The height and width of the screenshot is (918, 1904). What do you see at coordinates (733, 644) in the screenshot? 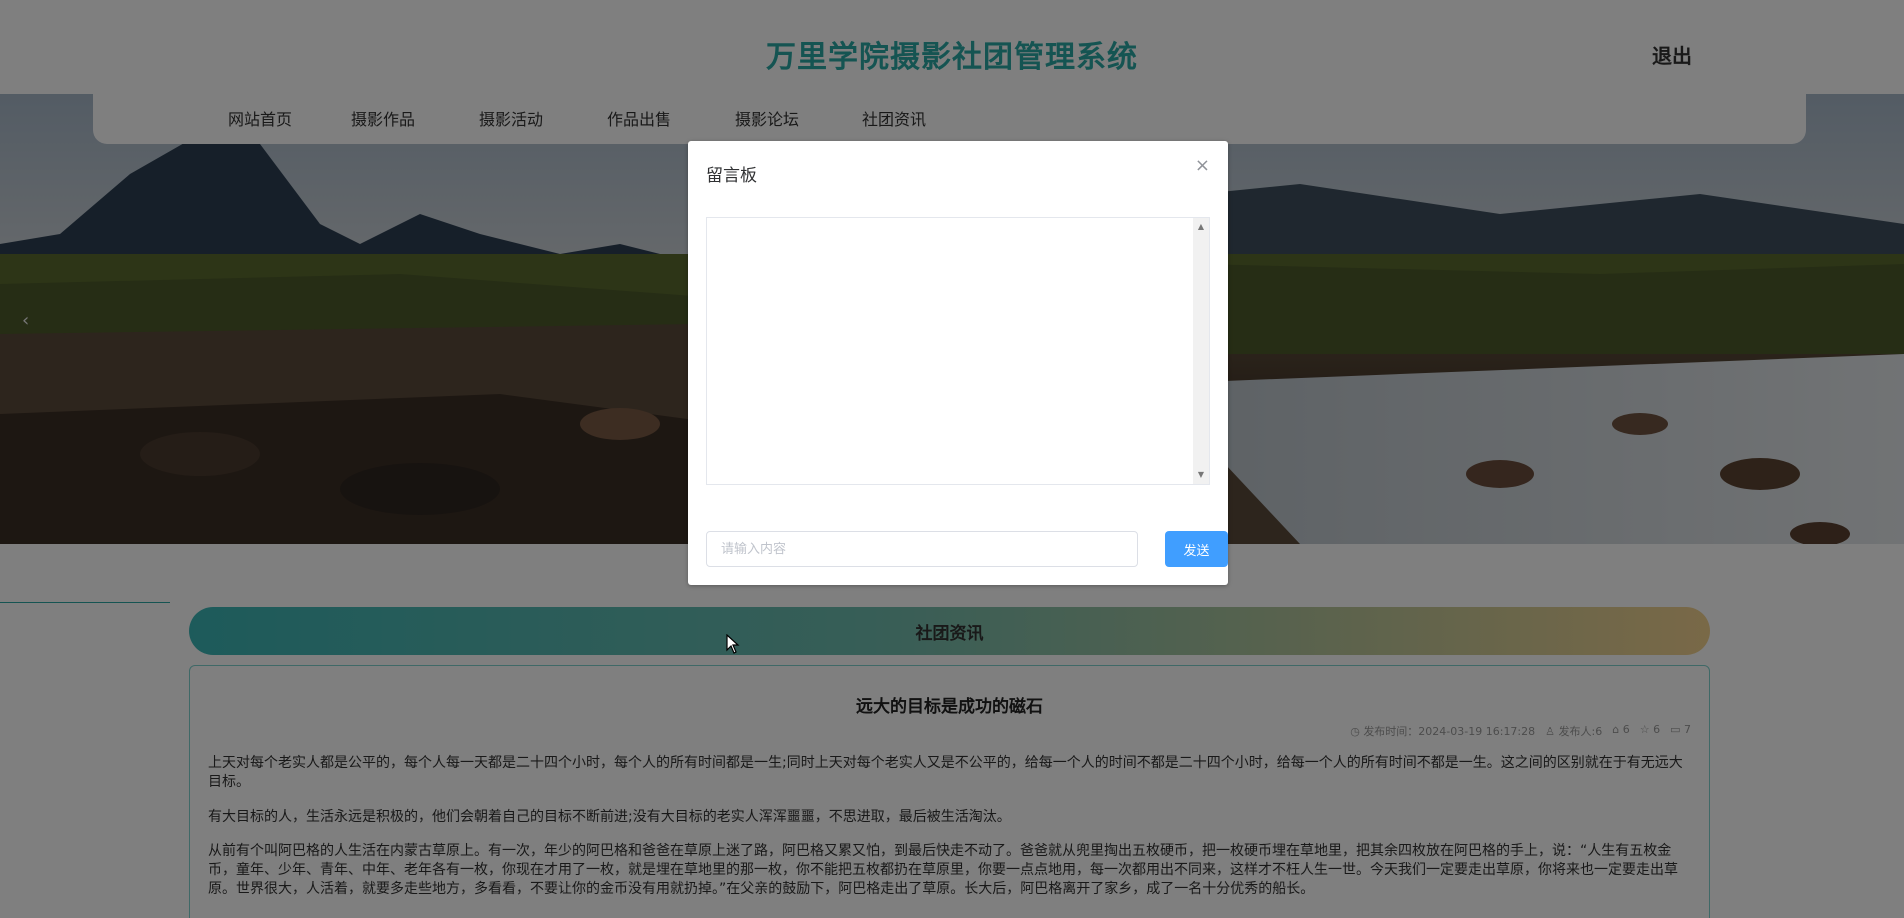
I see `mouse-cursor-icon` at bounding box center [733, 644].